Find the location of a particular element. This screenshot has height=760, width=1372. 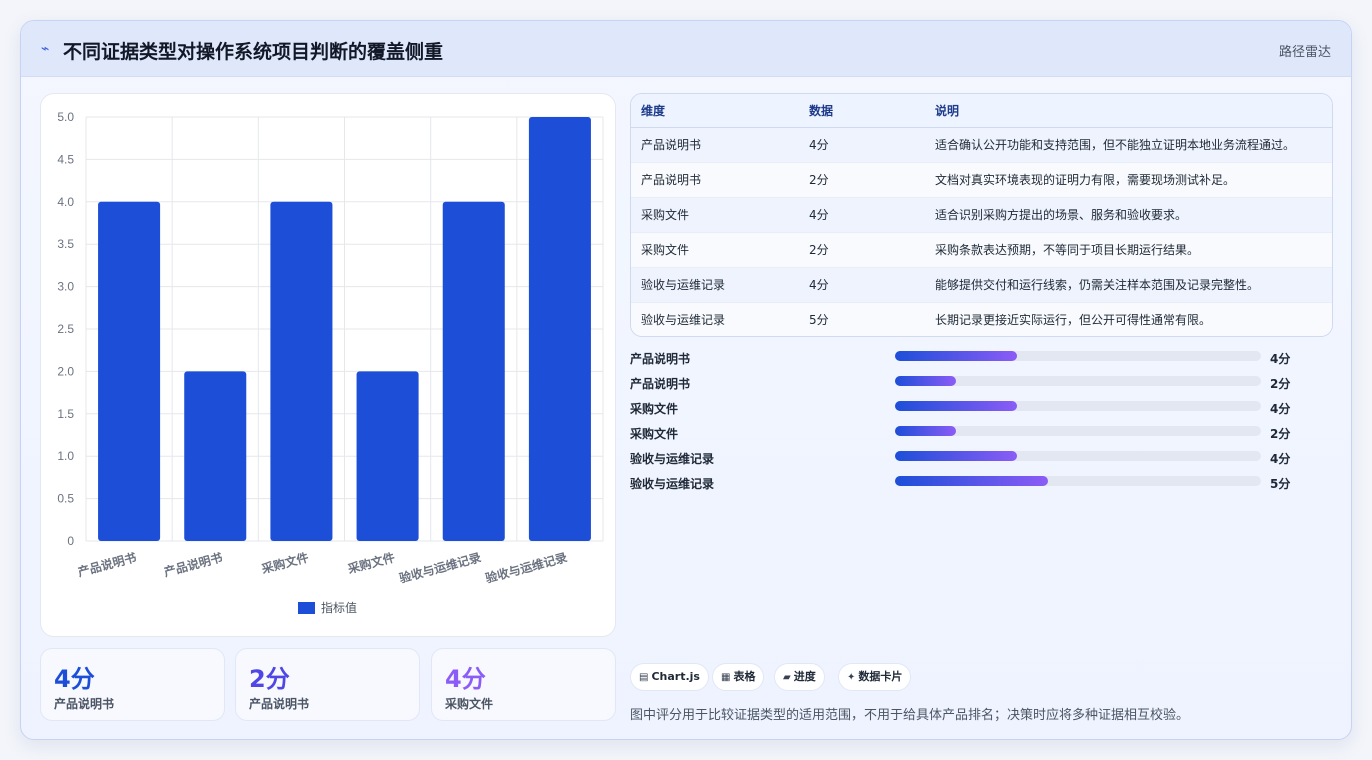

card-icon: ✦ is located at coordinates (851, 677).